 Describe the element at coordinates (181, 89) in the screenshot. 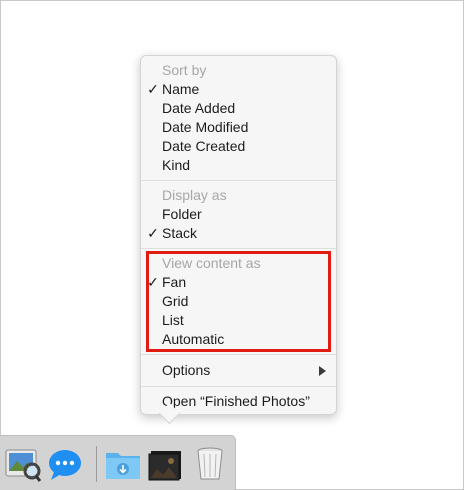

I see `menu-item-label: Name` at that location.